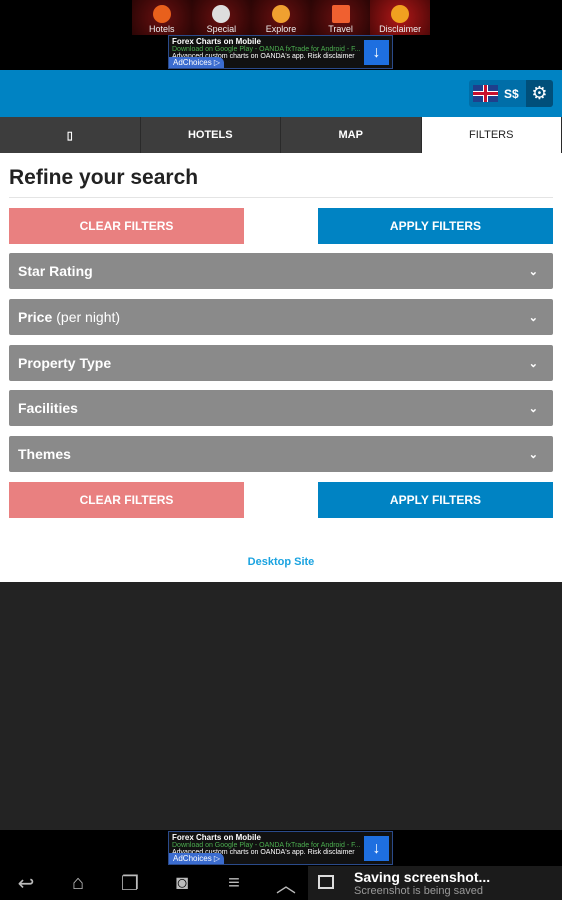  What do you see at coordinates (340, 14) in the screenshot?
I see `travel-icon` at bounding box center [340, 14].